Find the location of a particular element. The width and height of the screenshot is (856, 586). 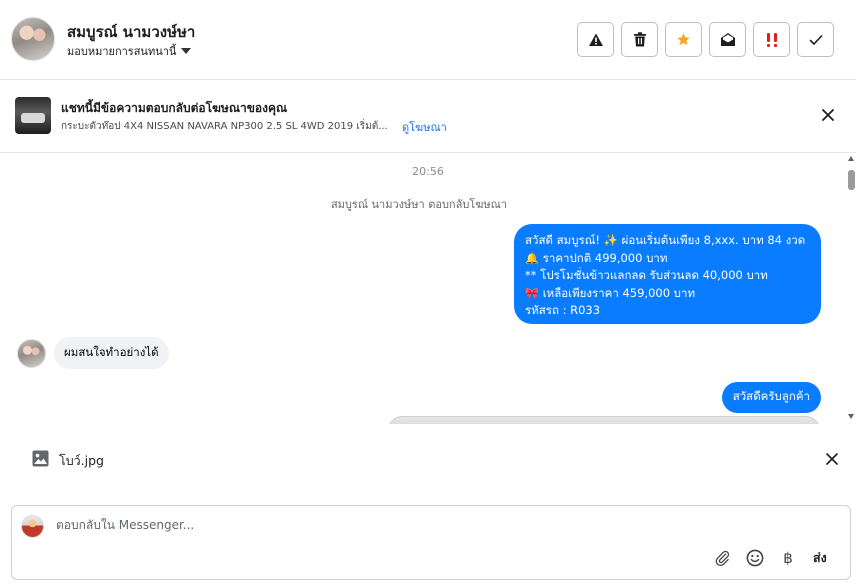

ad-thumbnail is located at coordinates (33, 115).